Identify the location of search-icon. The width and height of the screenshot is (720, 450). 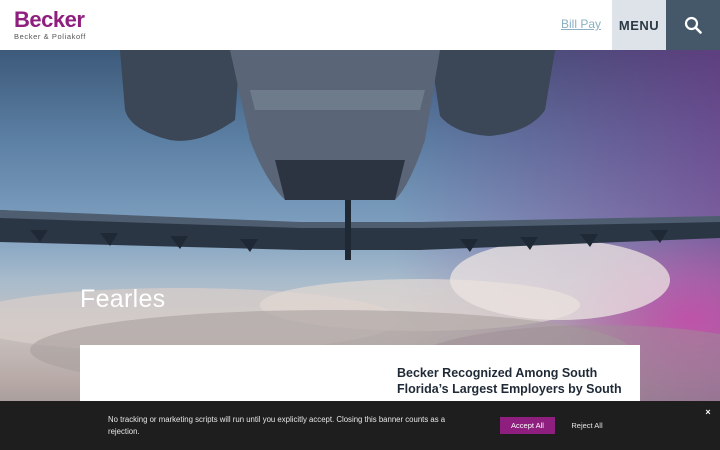
(693, 25).